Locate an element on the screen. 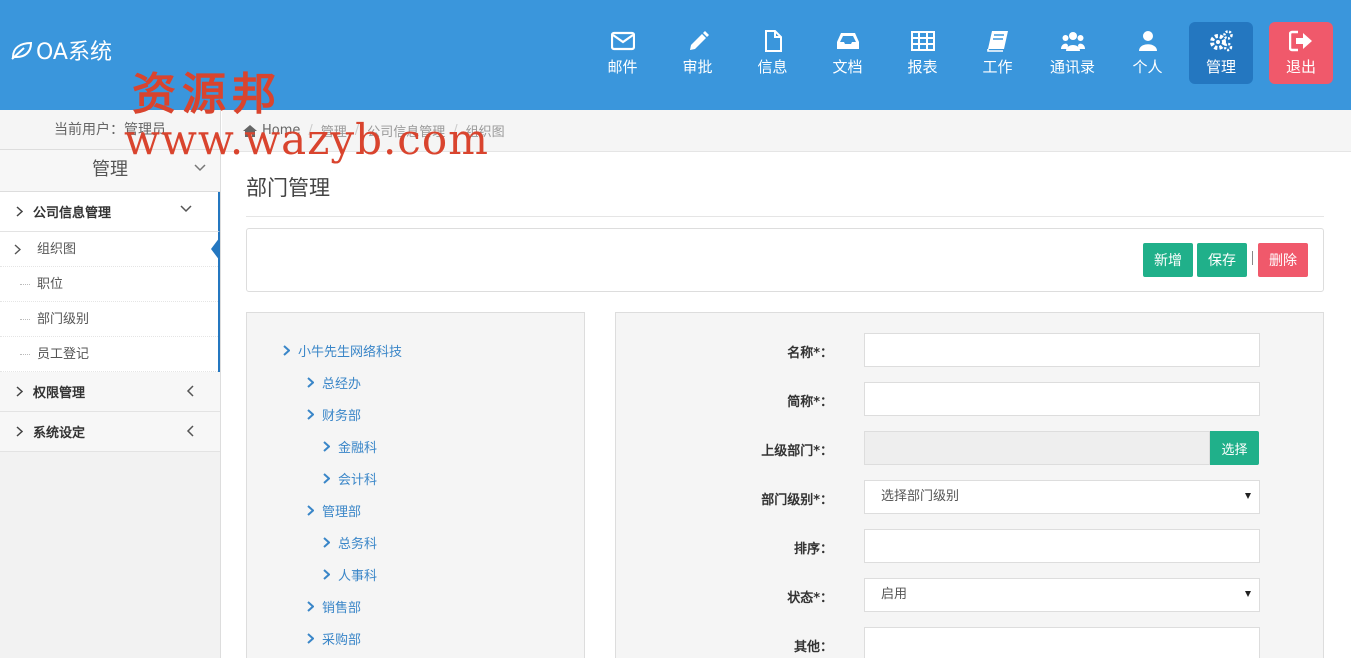  sidebar-title-text: 管理 is located at coordinates (110, 169).